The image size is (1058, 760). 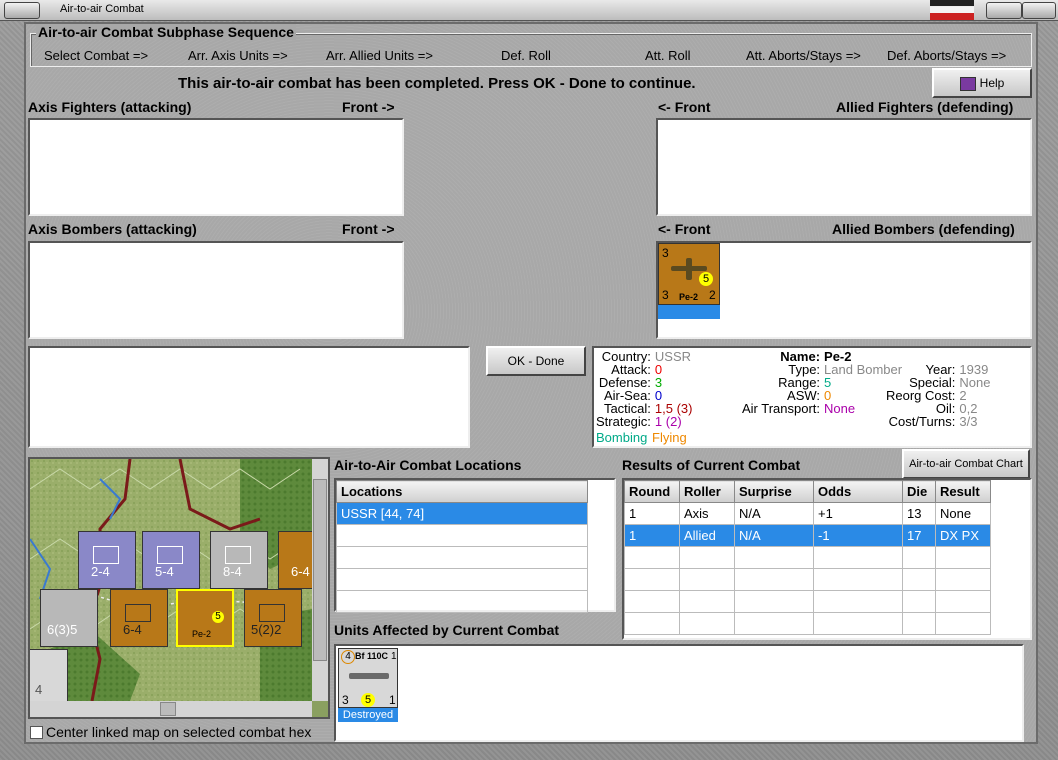 What do you see at coordinates (858, 513) in the screenshot?
I see `cell-odds: +1` at bounding box center [858, 513].